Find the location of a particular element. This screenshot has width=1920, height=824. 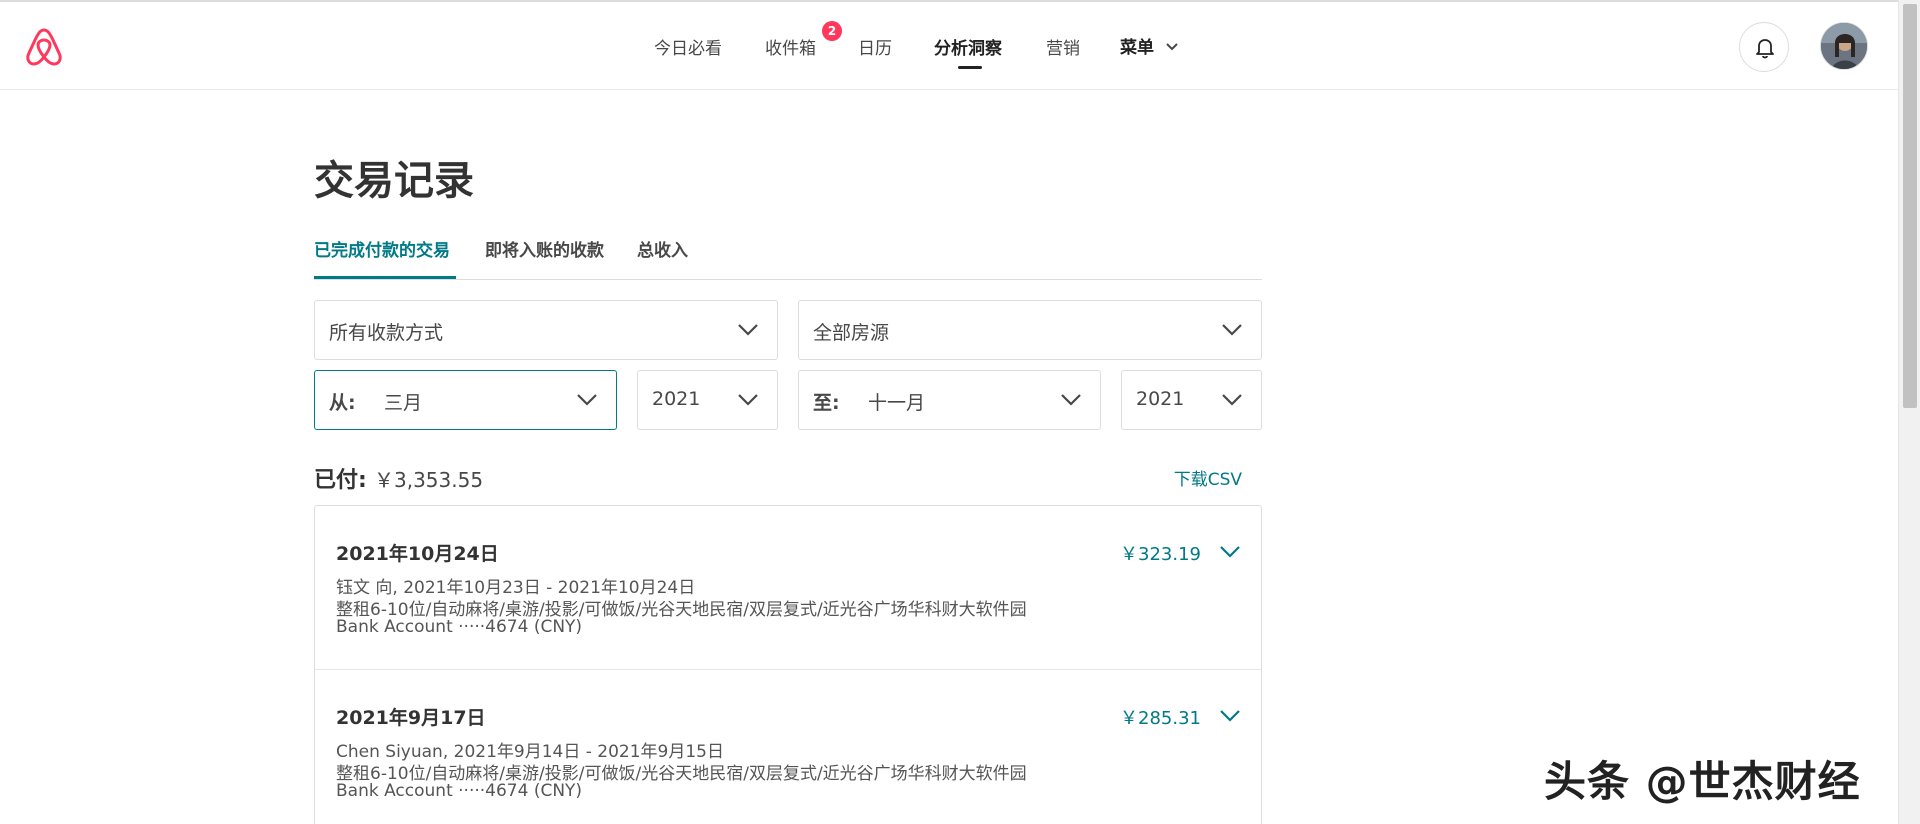

from-label: 从: is located at coordinates (342, 403).